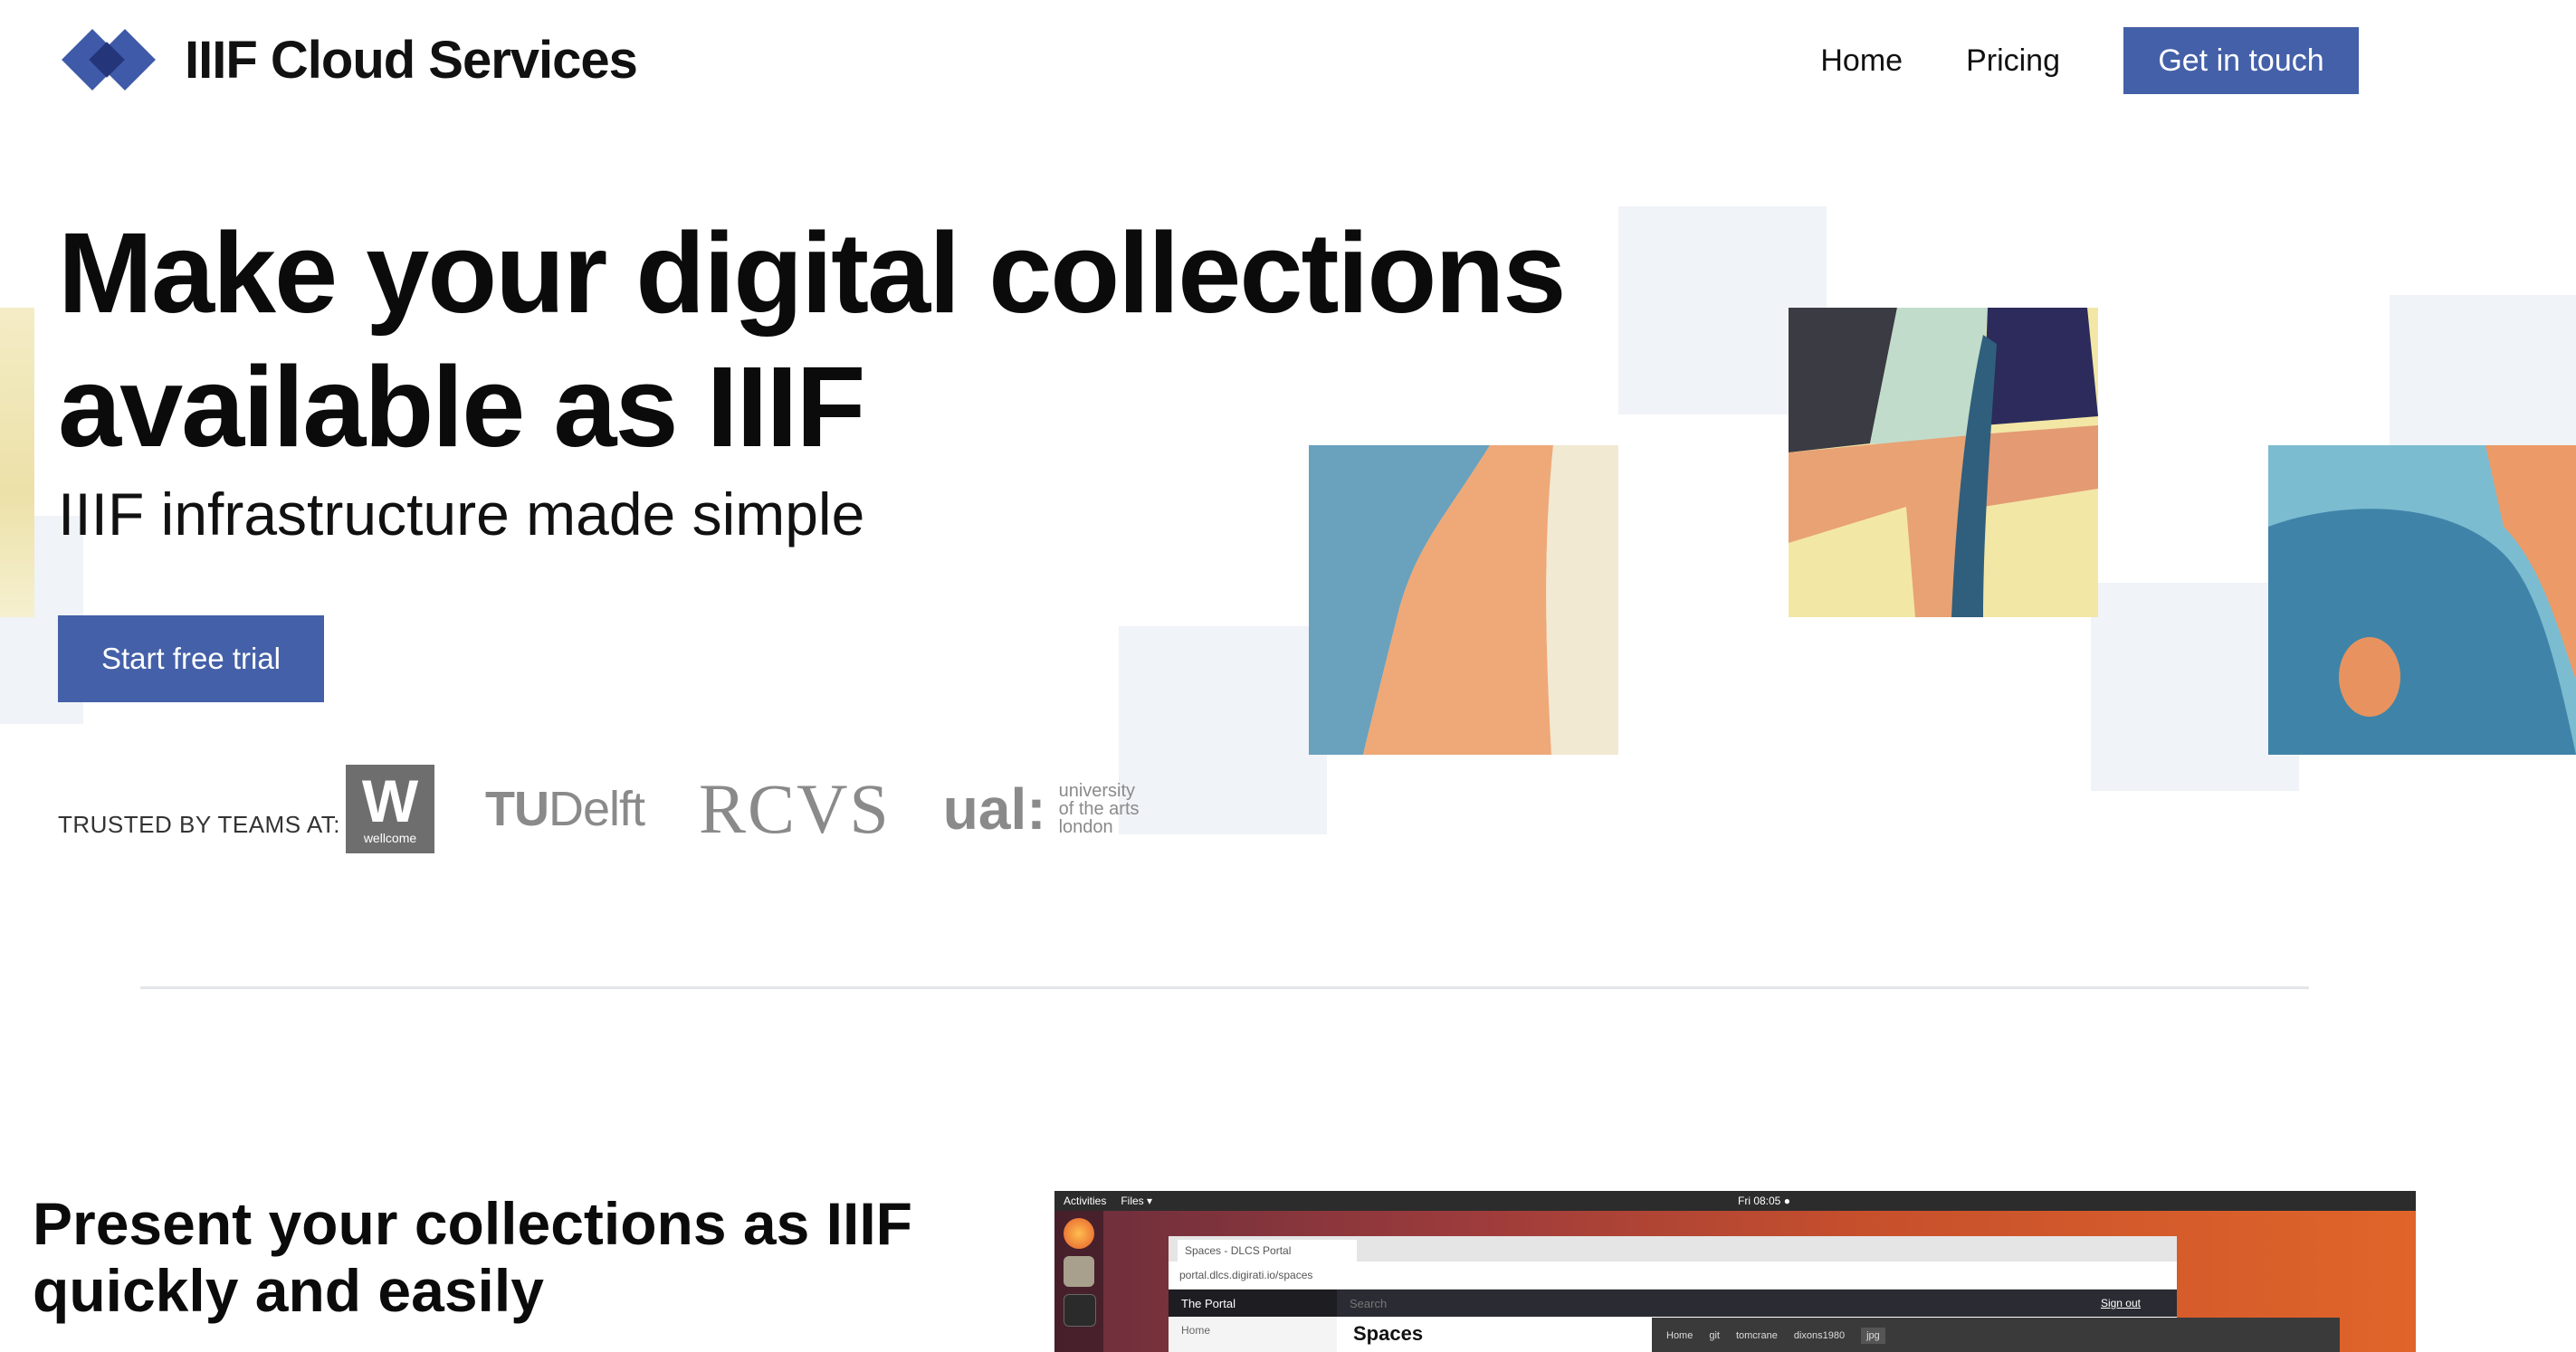  I want to click on start-free-trial-button: Start free trial, so click(191, 659).